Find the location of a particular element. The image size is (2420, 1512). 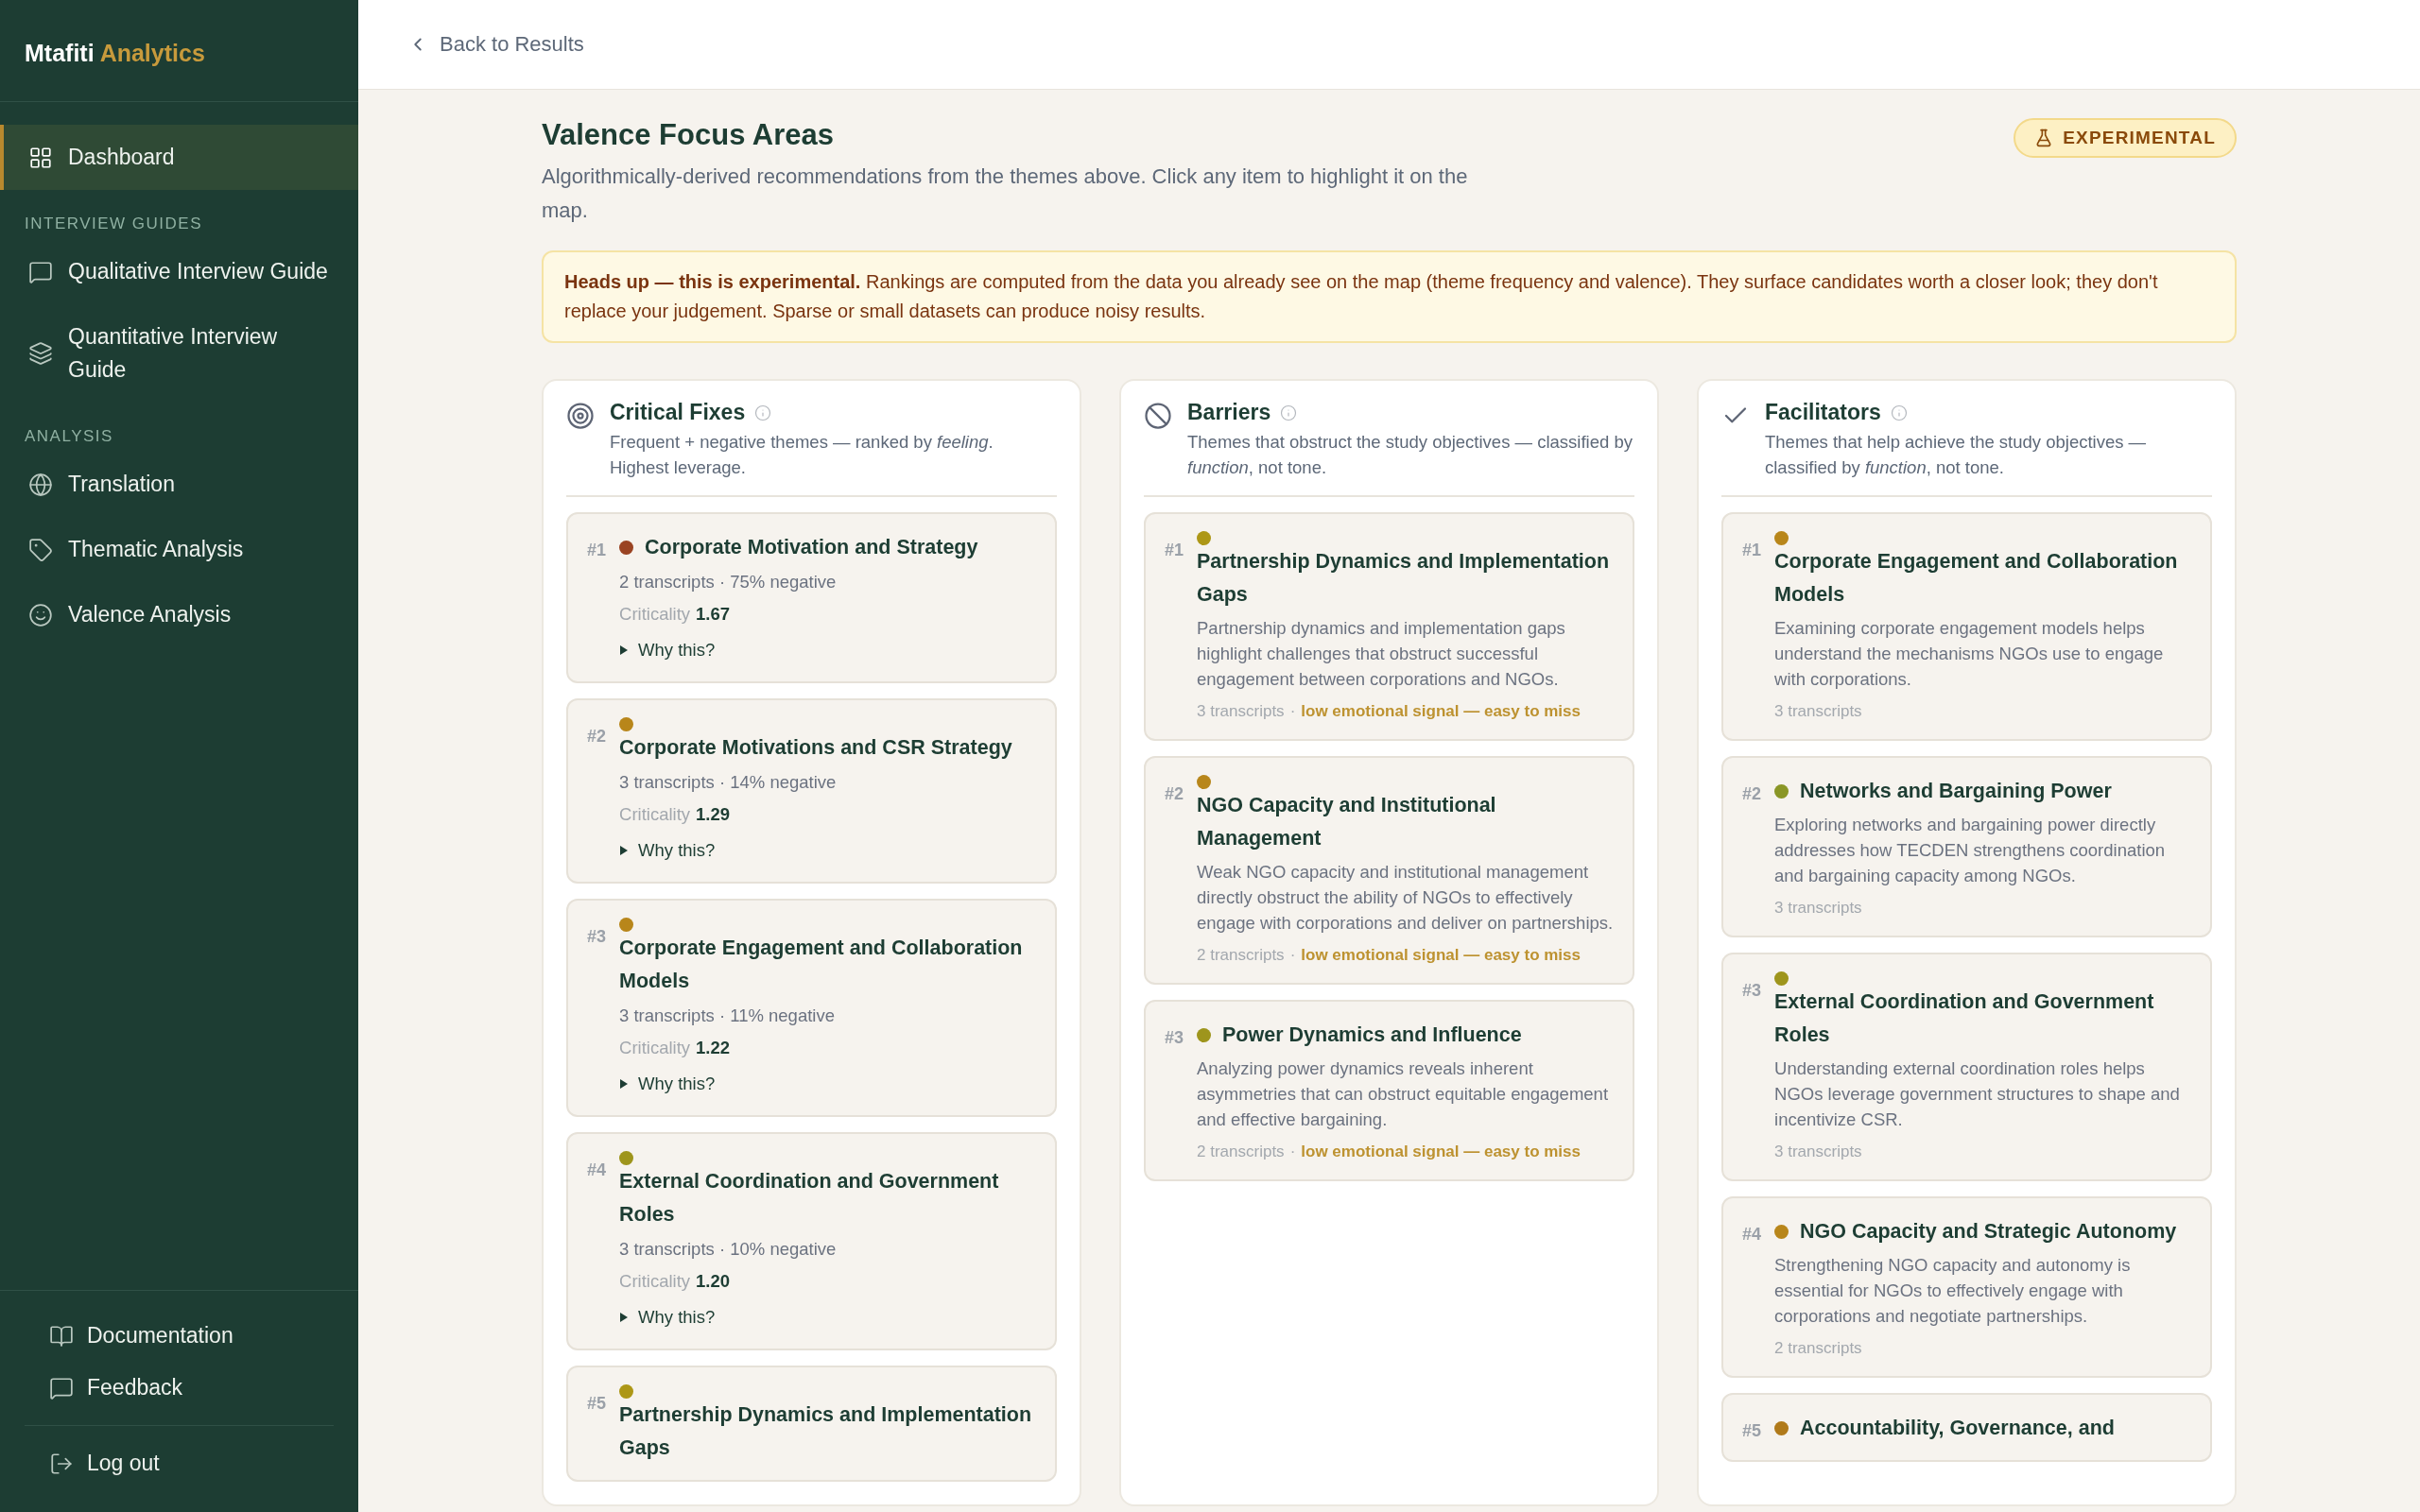

theme-description: Exploring networks and bargaining power directly addresses how TECDEN strengthens coordination and bargaining capacity among NGOs. is located at coordinates (1970, 850).